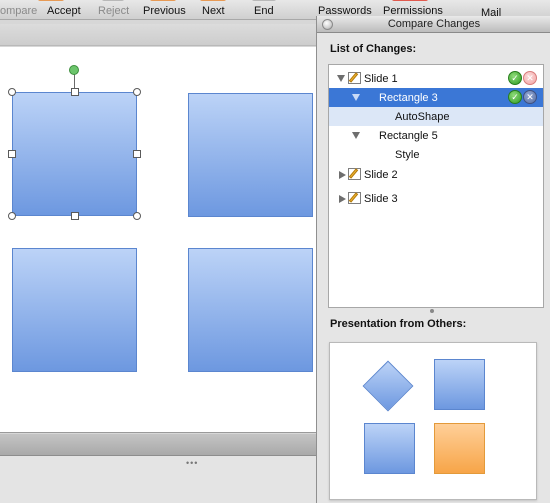 The image size is (550, 503). Describe the element at coordinates (163, 0) in the screenshot. I see `previous-icon` at that location.